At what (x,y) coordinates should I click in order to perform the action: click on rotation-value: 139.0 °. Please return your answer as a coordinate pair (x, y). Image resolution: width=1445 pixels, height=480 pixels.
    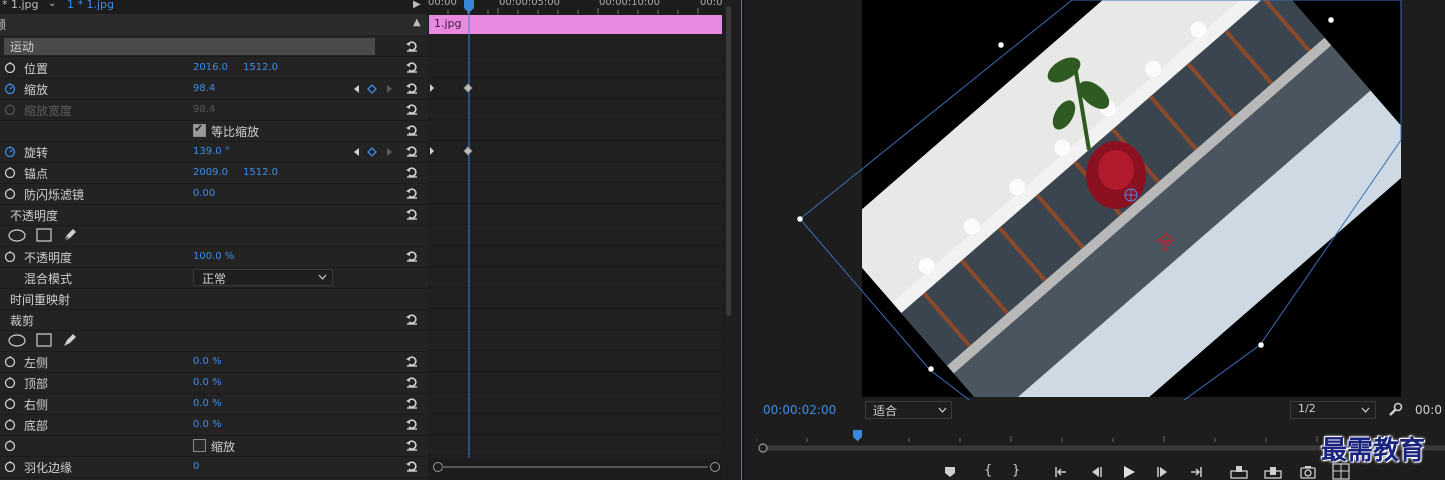
    Looking at the image, I should click on (211, 151).